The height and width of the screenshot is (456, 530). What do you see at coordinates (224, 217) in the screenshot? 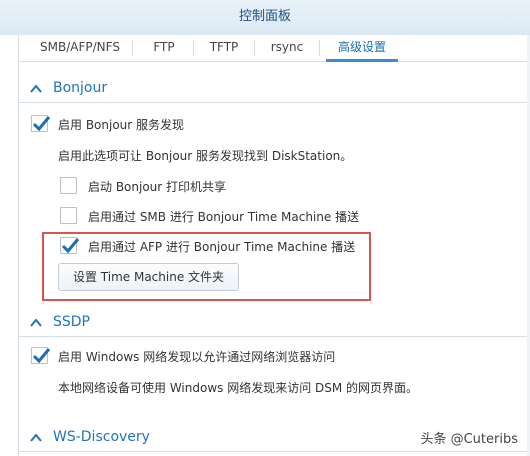
I see `label-smb-time-machine: 启用通过 SMB 进行 Bonjour Time Machine 播送` at bounding box center [224, 217].